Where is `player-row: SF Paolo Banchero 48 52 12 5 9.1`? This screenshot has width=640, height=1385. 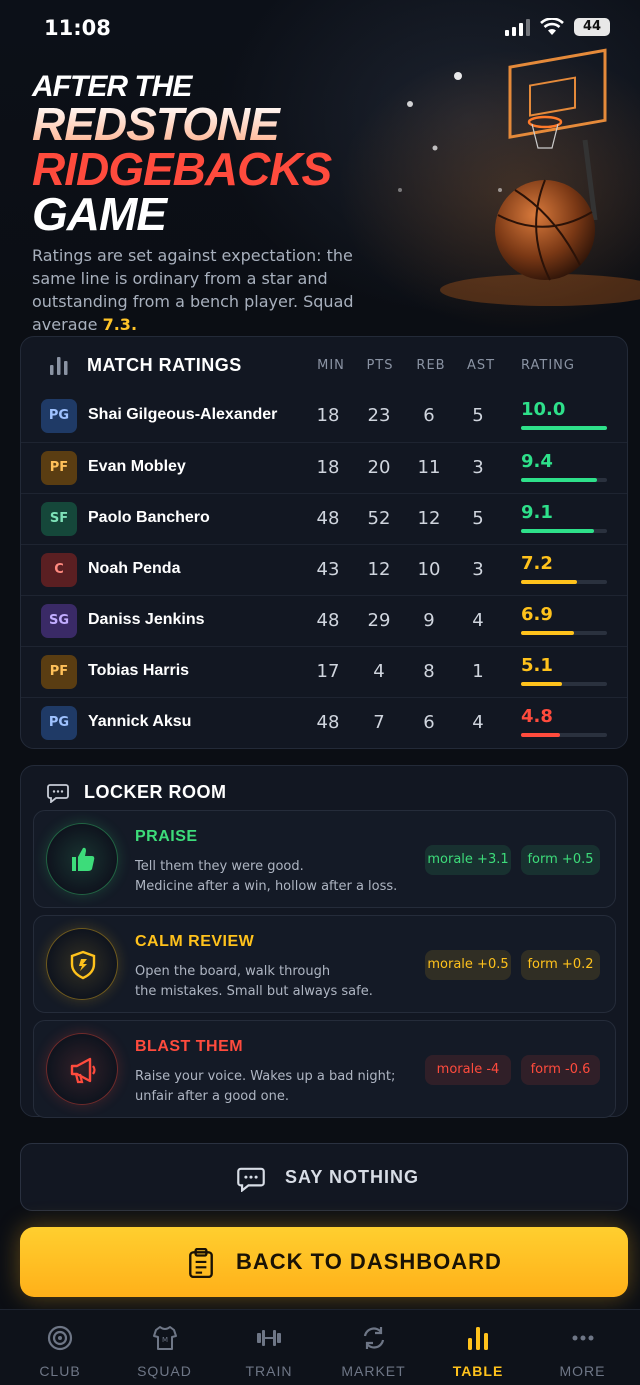
player-row: SF Paolo Banchero 48 52 12 5 9.1 is located at coordinates (324, 518).